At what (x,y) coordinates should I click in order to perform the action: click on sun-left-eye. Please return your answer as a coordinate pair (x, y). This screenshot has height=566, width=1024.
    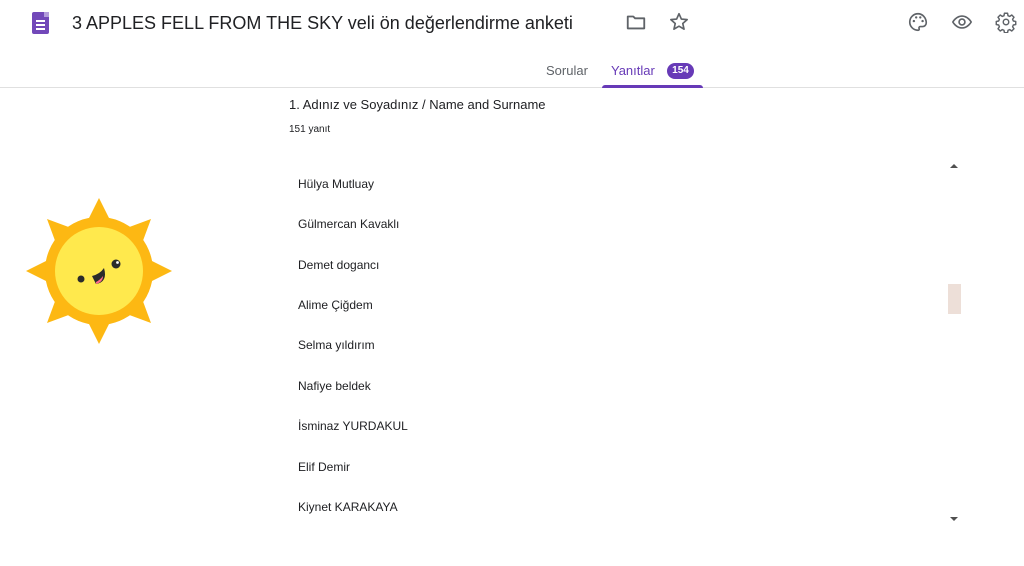
    Looking at the image, I should click on (81, 279).